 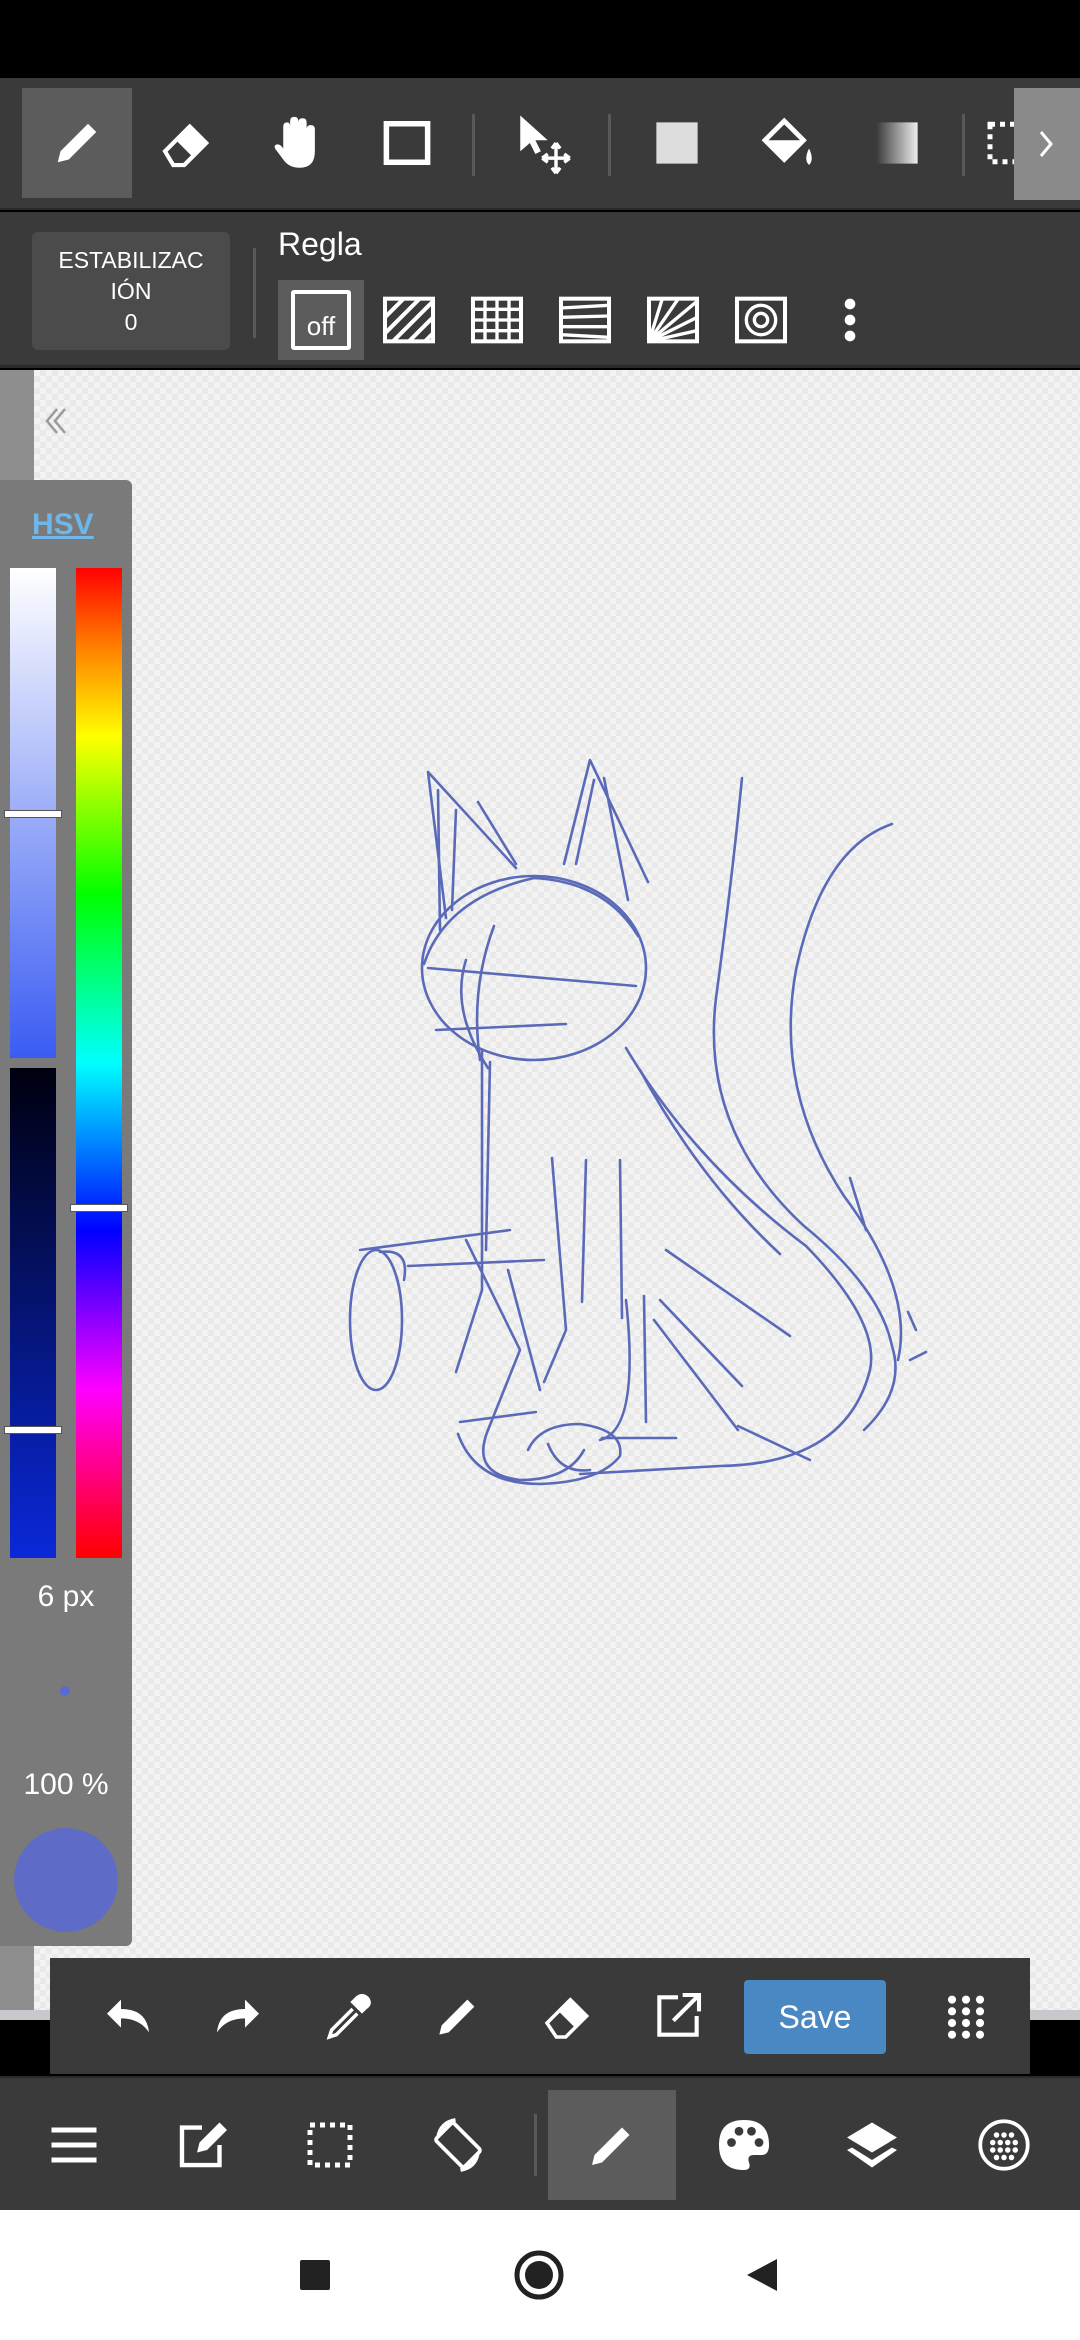 I want to click on selection-button, so click(x=330, y=2145).